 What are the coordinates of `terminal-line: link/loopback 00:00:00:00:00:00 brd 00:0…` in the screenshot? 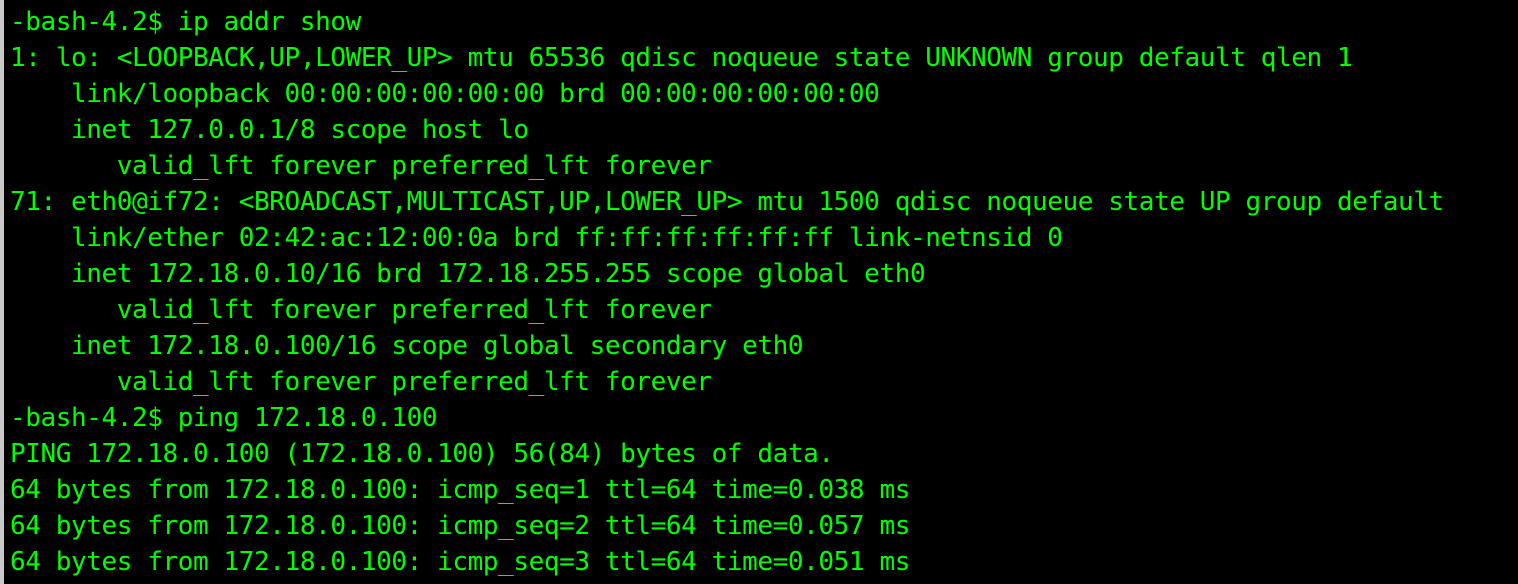 It's located at (445, 94).